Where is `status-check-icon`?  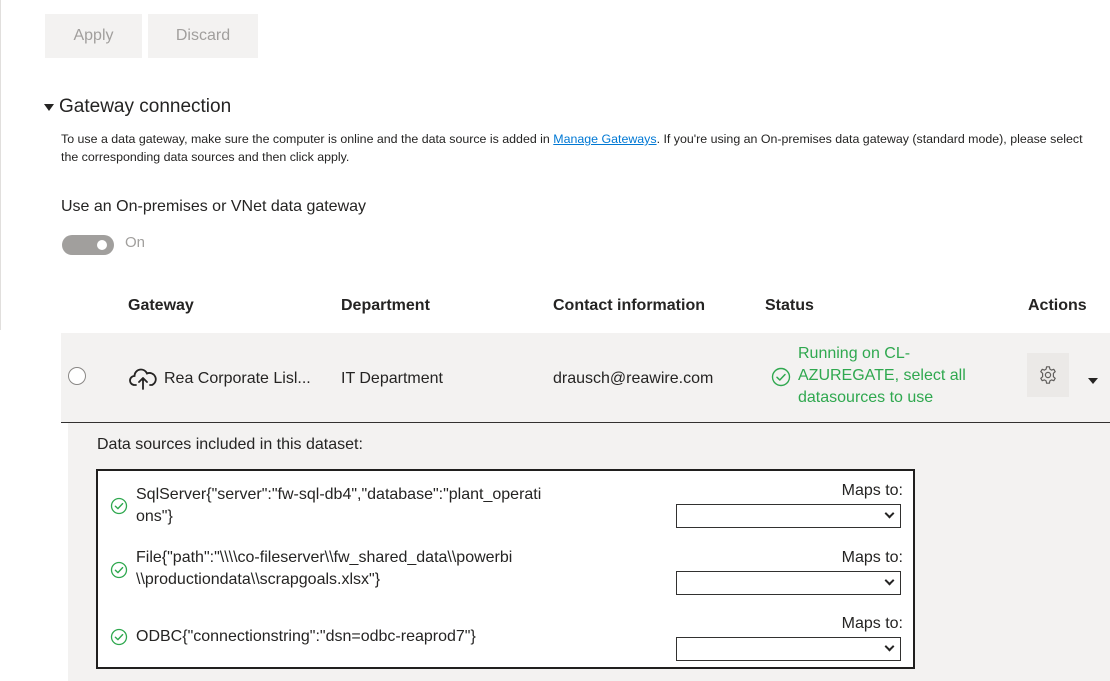
status-check-icon is located at coordinates (781, 379).